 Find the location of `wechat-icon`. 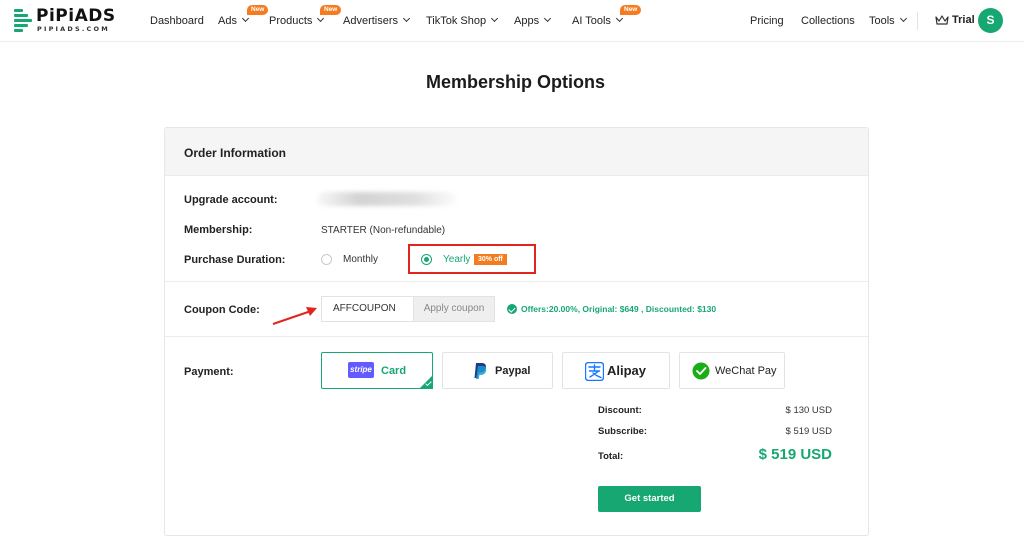

wechat-icon is located at coordinates (701, 371).